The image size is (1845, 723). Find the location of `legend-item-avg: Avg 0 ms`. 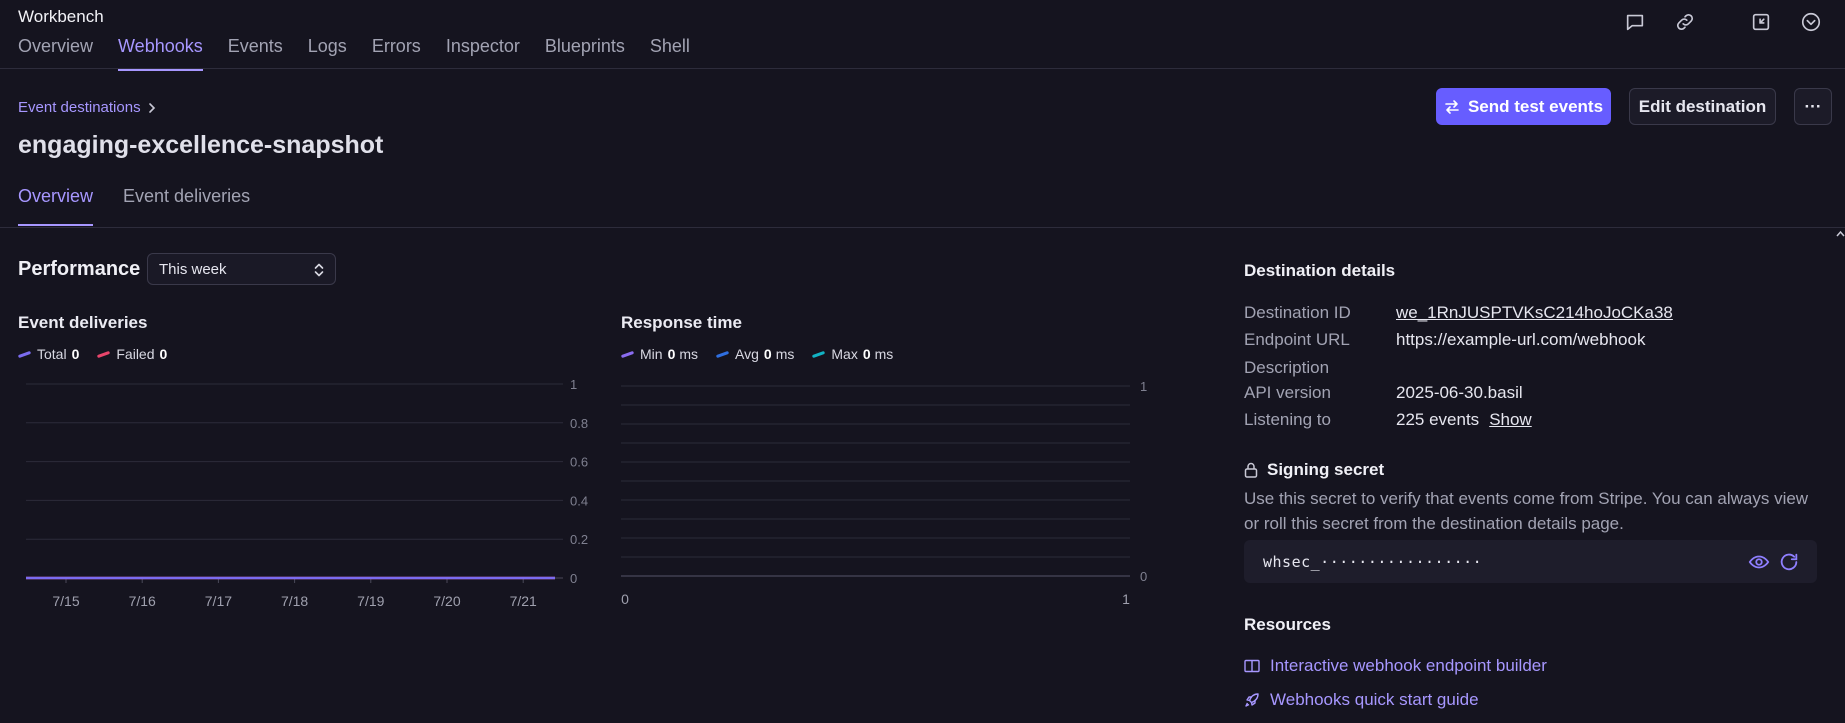

legend-item-avg: Avg 0 ms is located at coordinates (755, 354).